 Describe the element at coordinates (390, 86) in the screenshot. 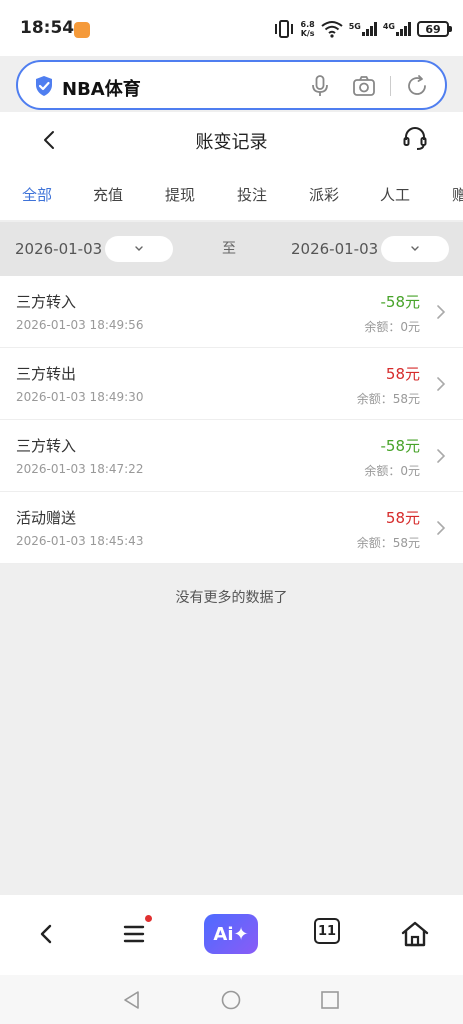

I see `address-divider` at that location.